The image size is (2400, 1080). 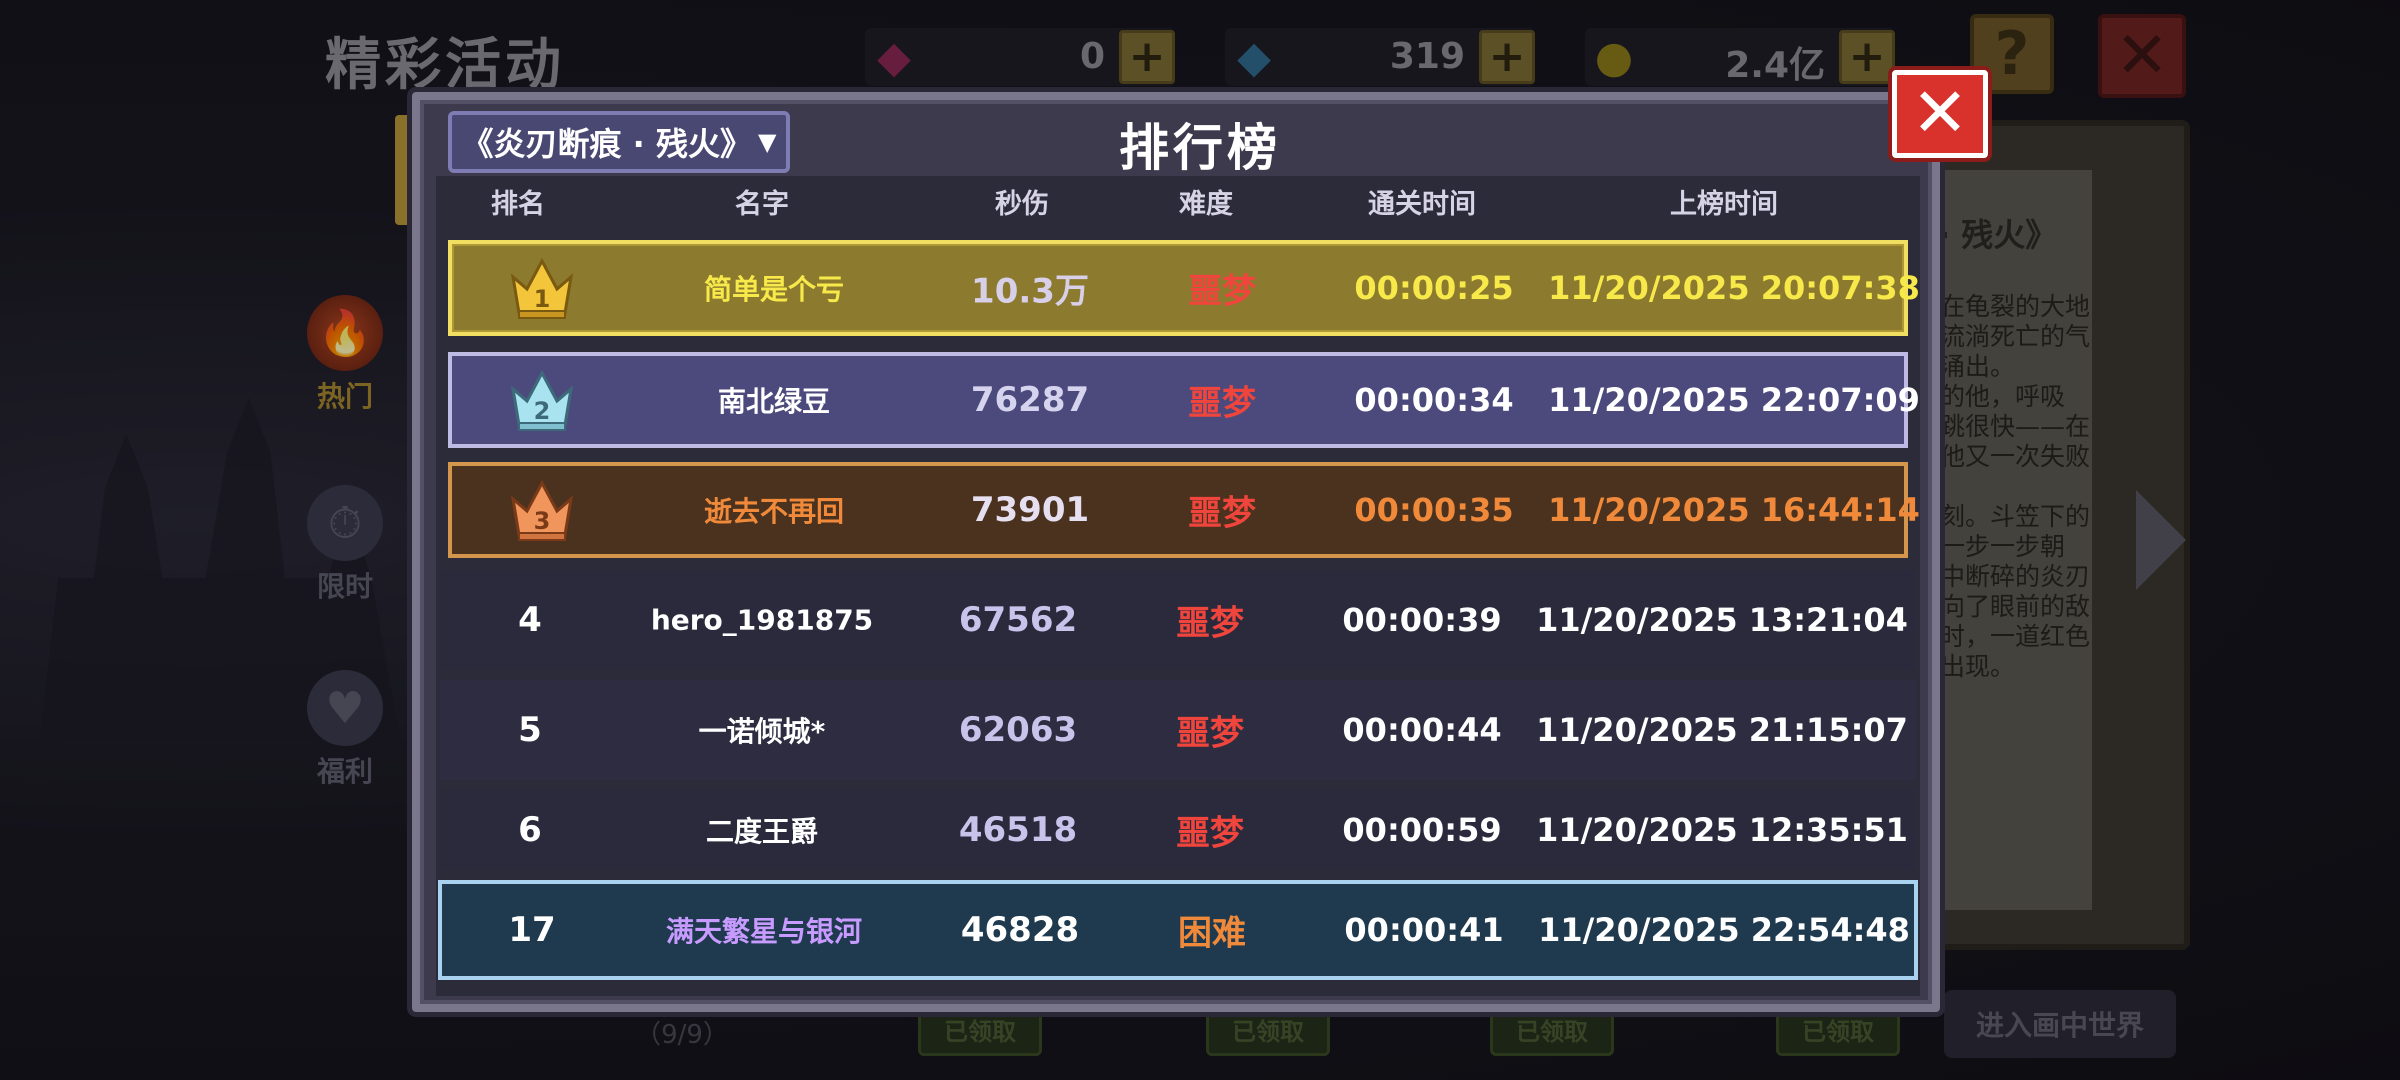 I want to click on player-clear-time: 00:00:34, so click(x=1434, y=400).